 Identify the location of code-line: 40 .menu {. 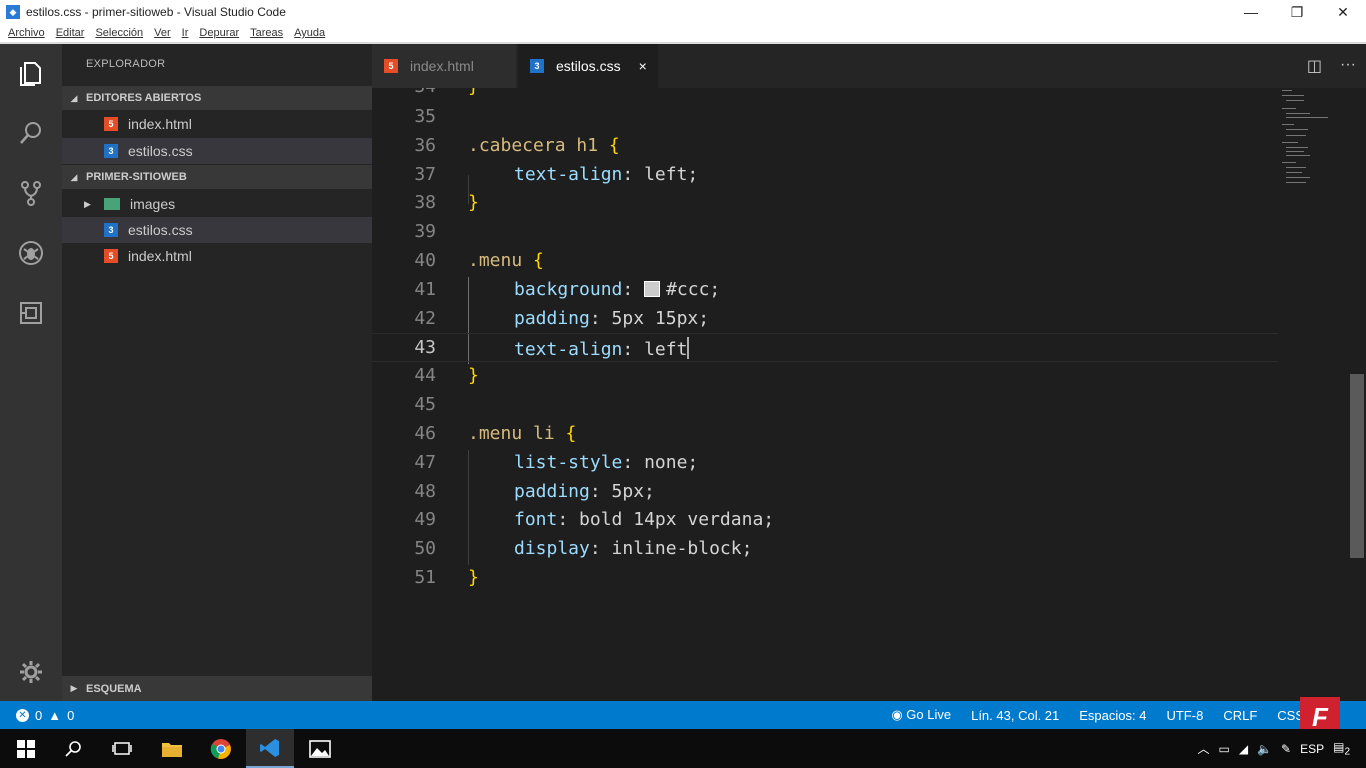
(479, 260).